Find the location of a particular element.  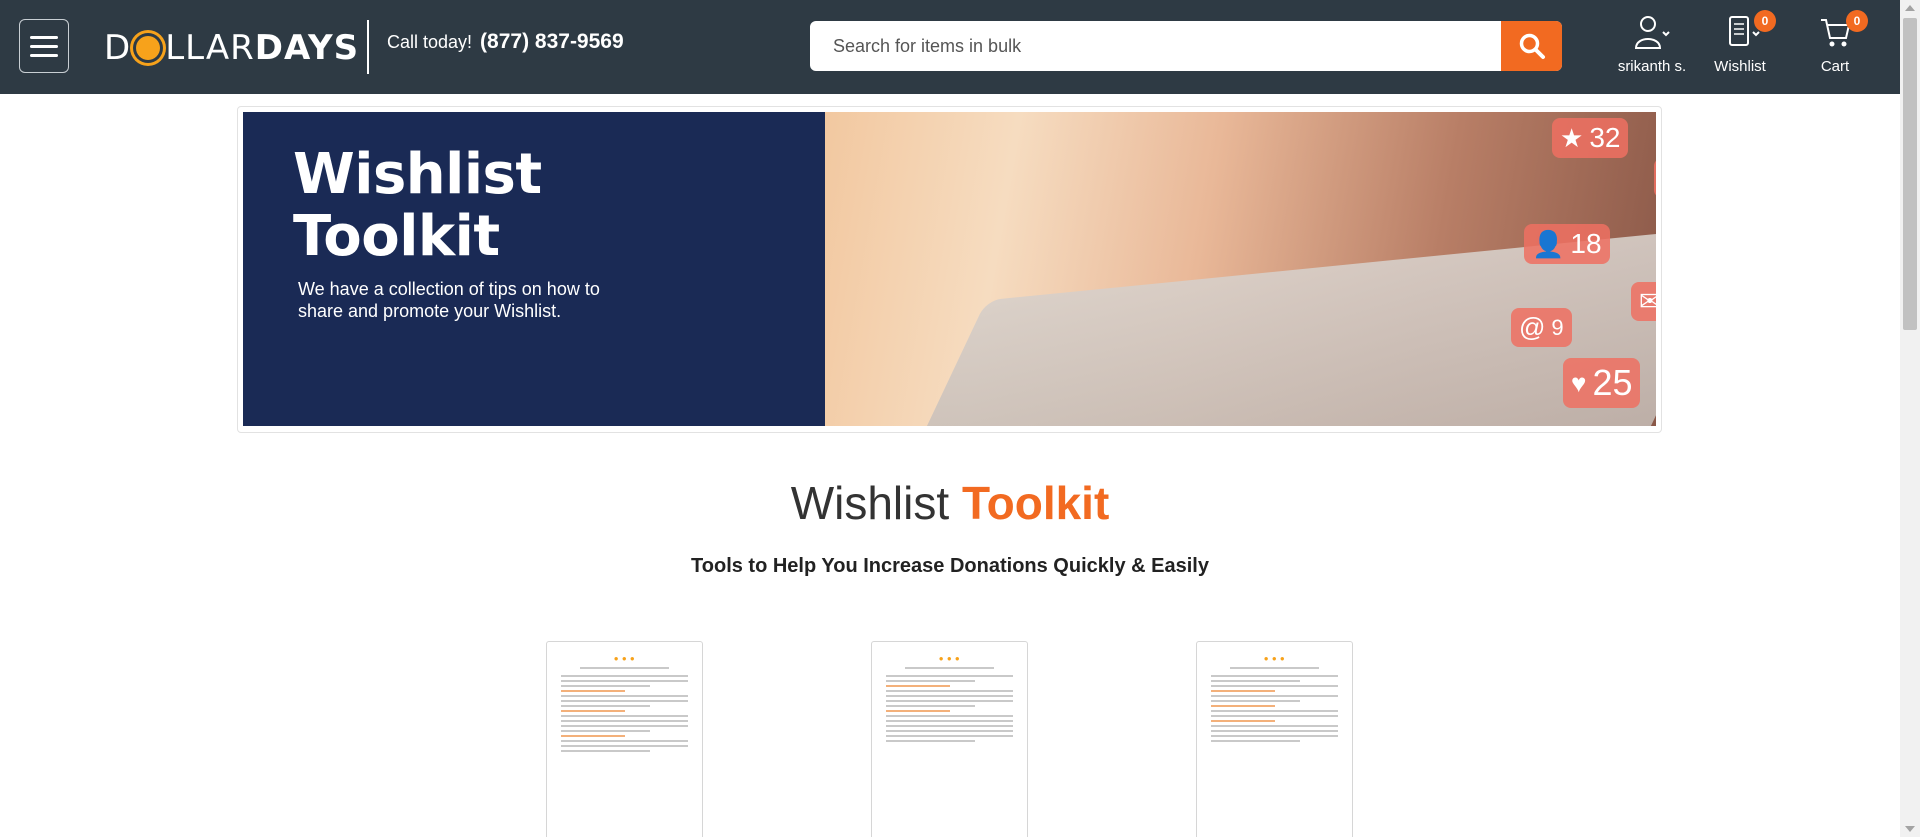

social-symbol: ★ is located at coordinates (1572, 137).